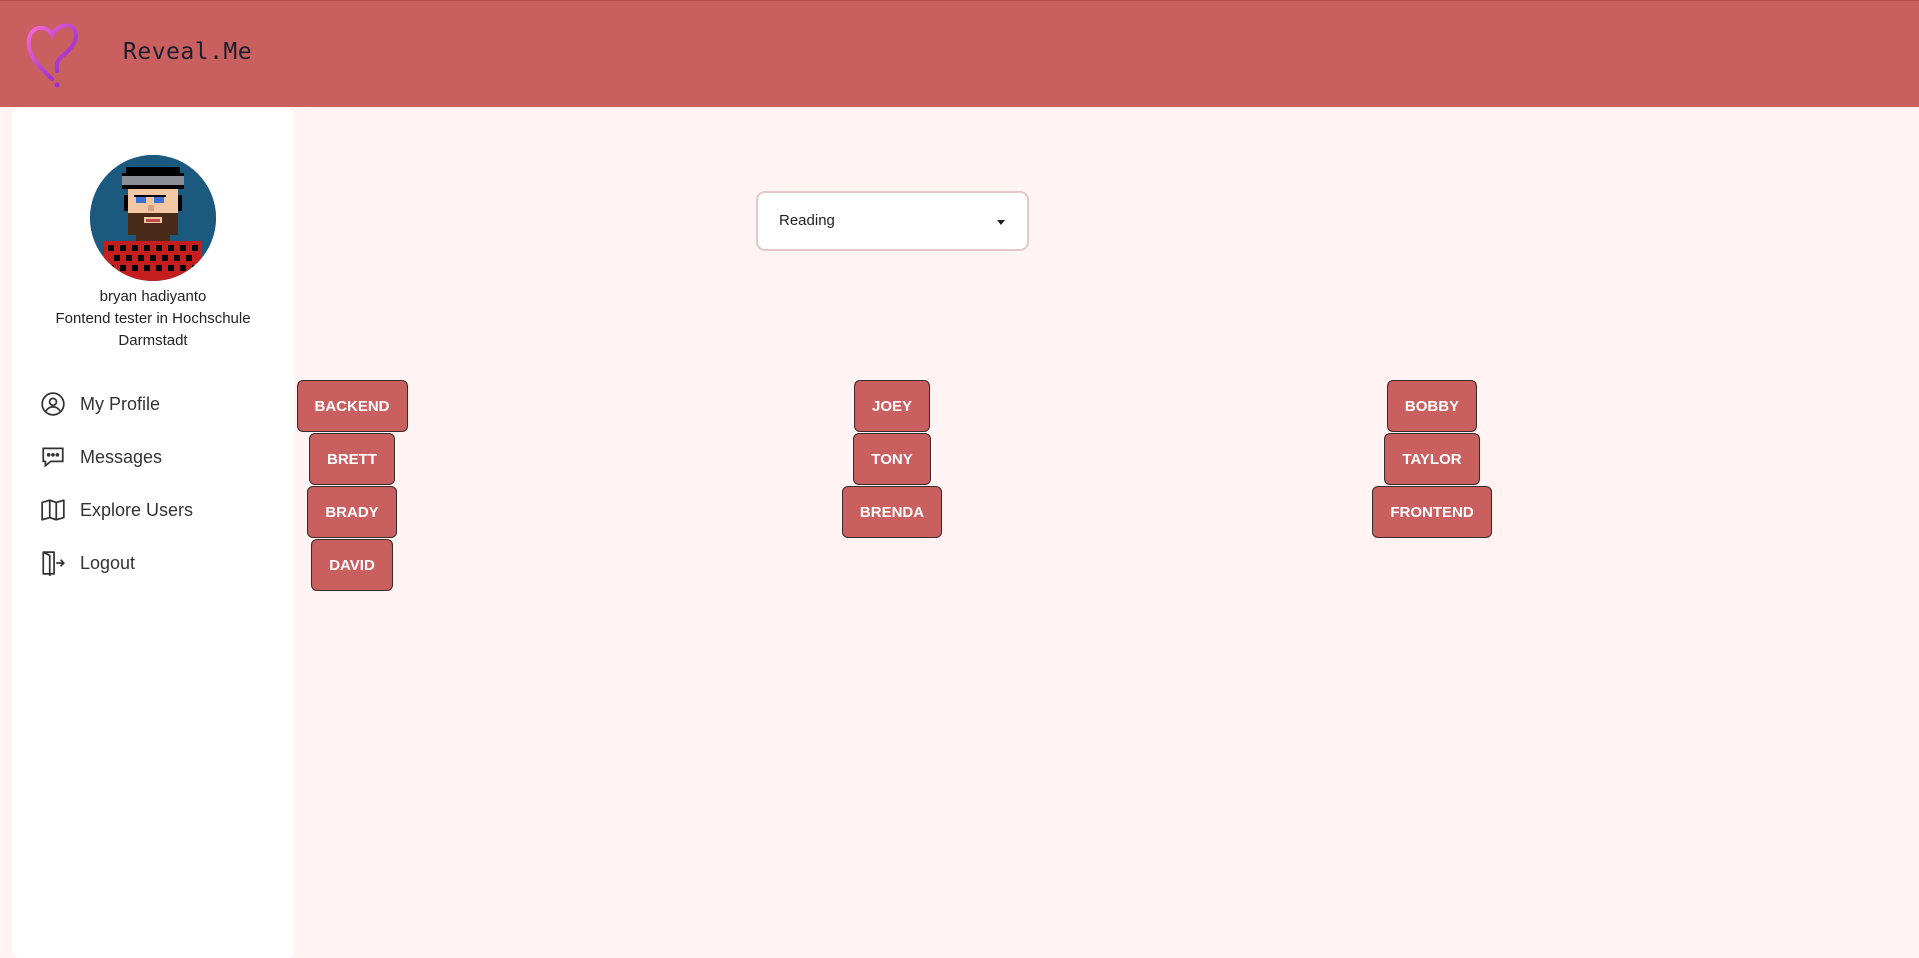 Image resolution: width=1919 pixels, height=958 pixels. Describe the element at coordinates (892, 221) in the screenshot. I see `hobby-select: Reading` at that location.